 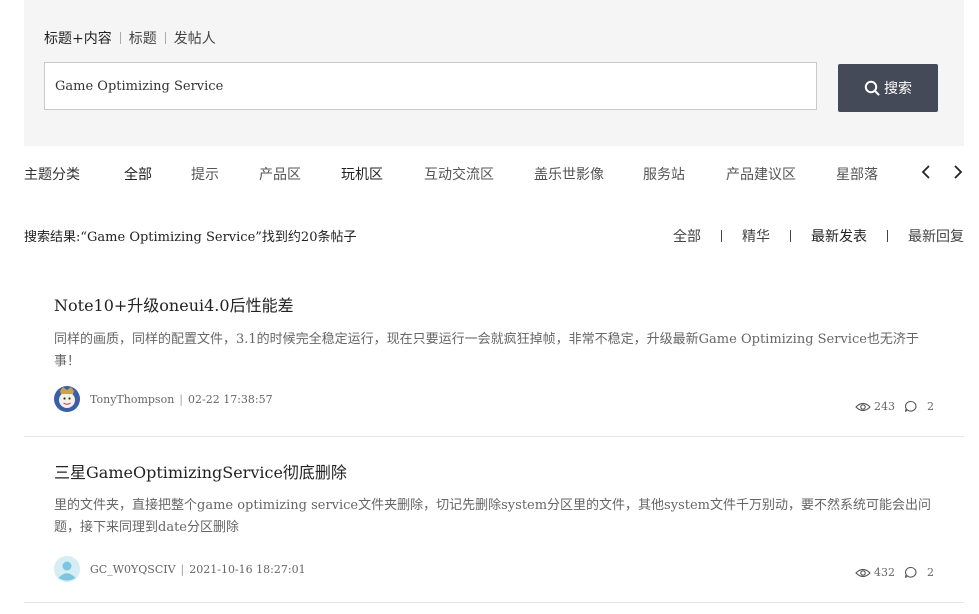 I want to click on post-time: 2021-10-16 18:27:01, so click(x=247, y=569).